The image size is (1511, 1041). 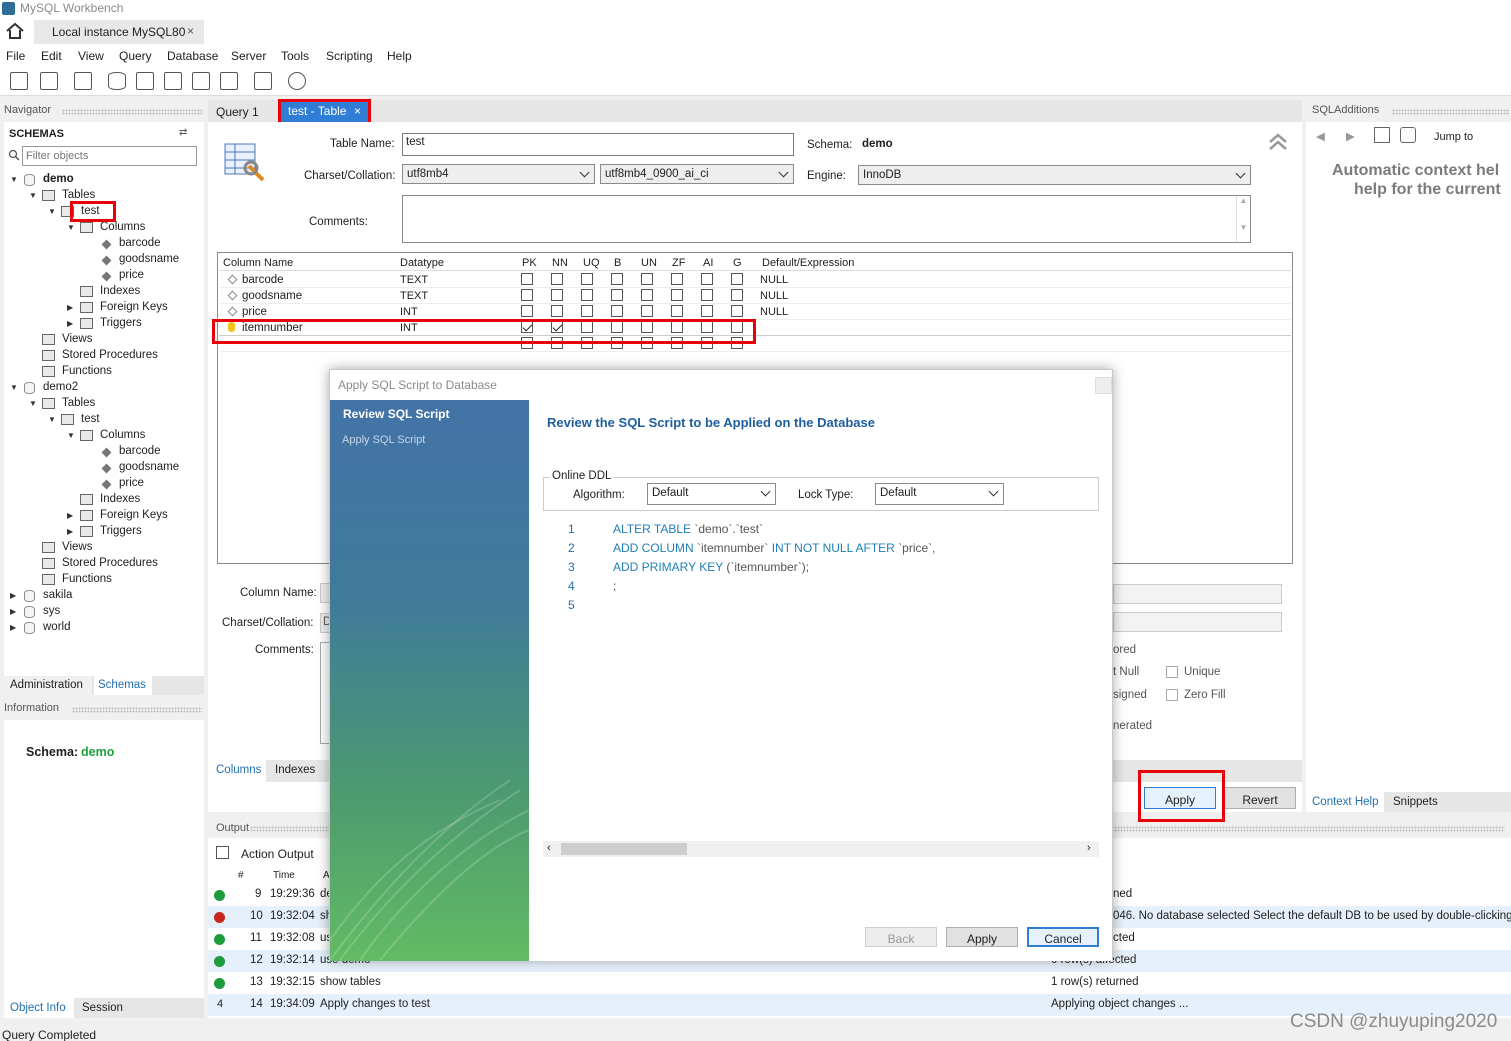 I want to click on collapse-up-icon, so click(x=1278, y=142).